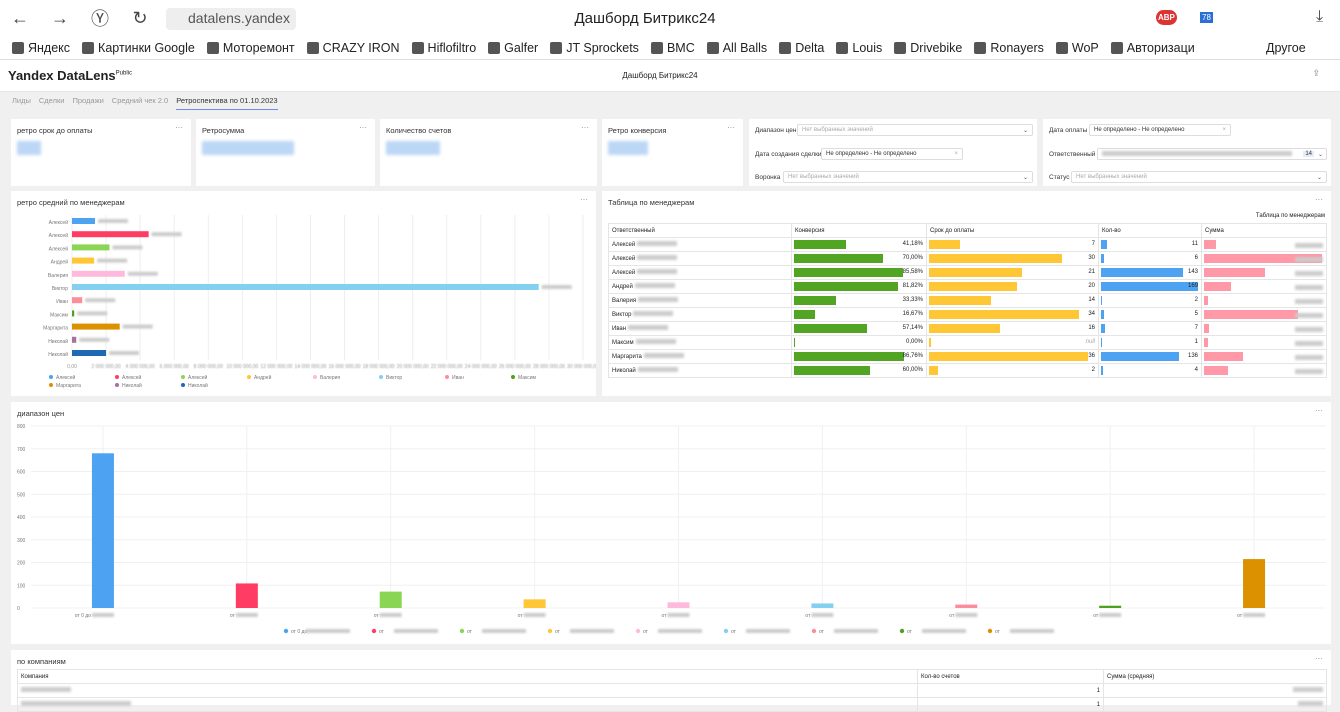 This screenshot has height=712, width=1340. What do you see at coordinates (1166, 17) in the screenshot?
I see `adblock-icon: ABP` at bounding box center [1166, 17].